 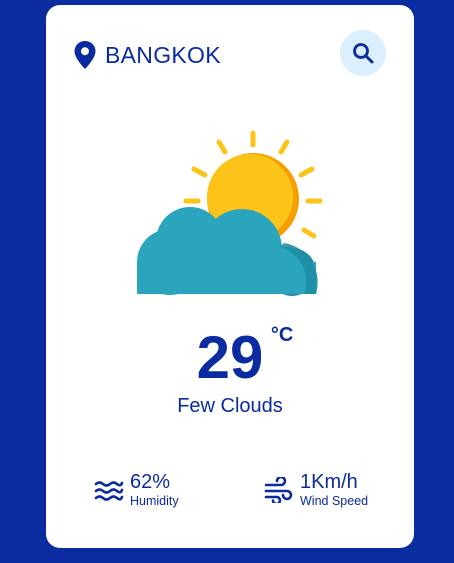 What do you see at coordinates (278, 490) in the screenshot?
I see `wind-icon` at bounding box center [278, 490].